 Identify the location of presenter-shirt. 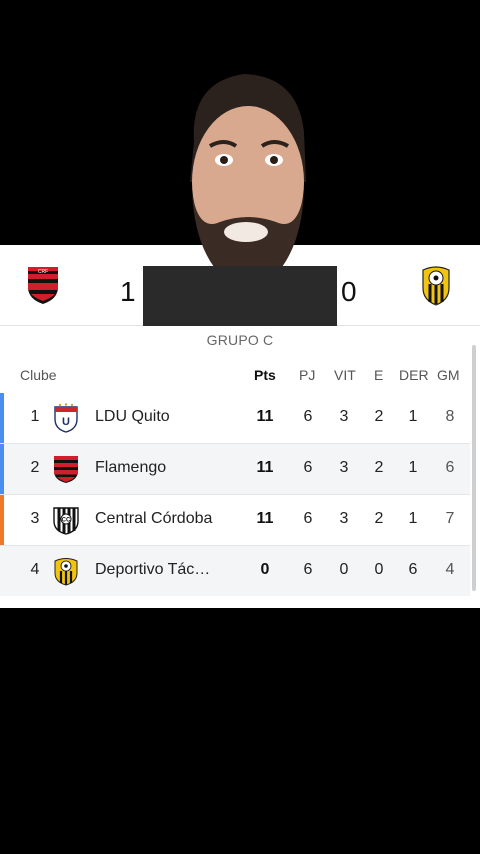
(240, 298).